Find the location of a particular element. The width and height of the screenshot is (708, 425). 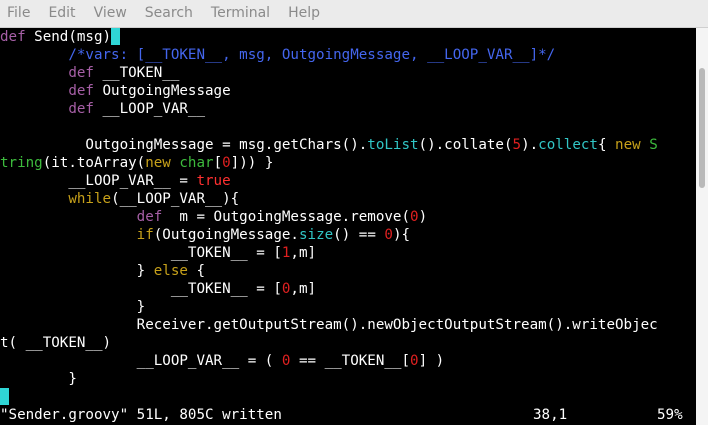

code-token: t( __TOKEN__) is located at coordinates (56, 343).